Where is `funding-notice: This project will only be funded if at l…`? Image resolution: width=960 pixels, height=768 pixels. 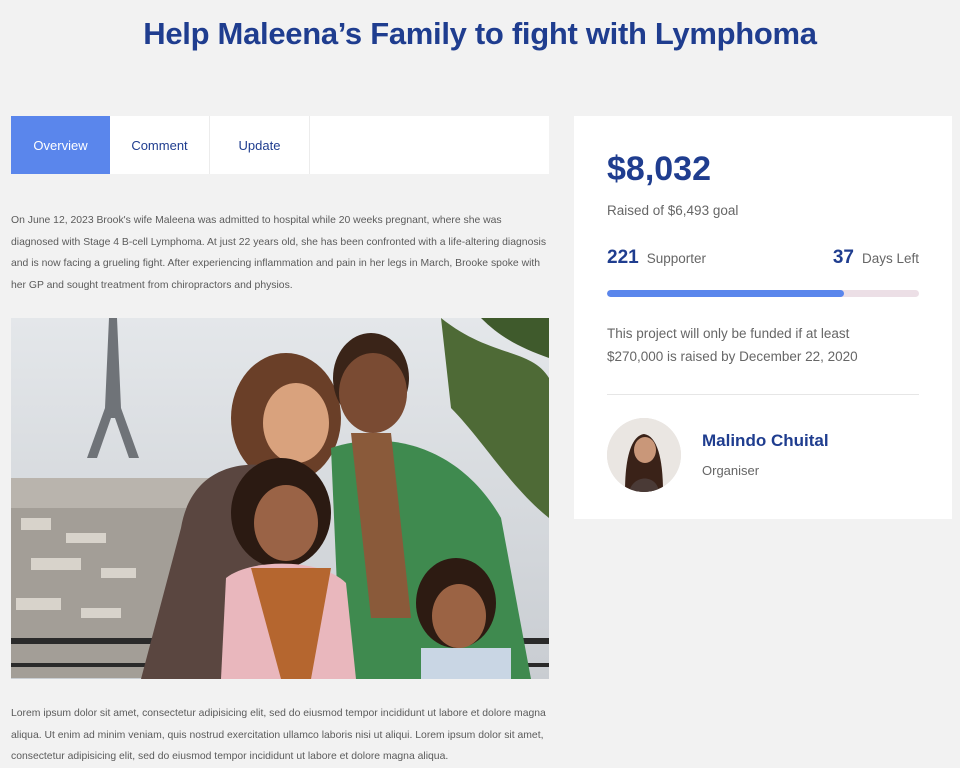
funding-notice: This project will only be funded if at l… is located at coordinates (732, 345).